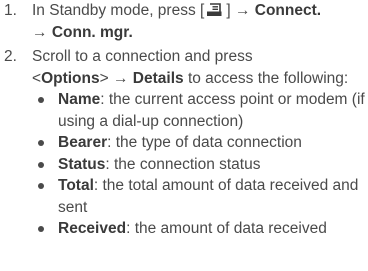  What do you see at coordinates (240, 10) in the screenshot?
I see `step-text: ] →` at bounding box center [240, 10].